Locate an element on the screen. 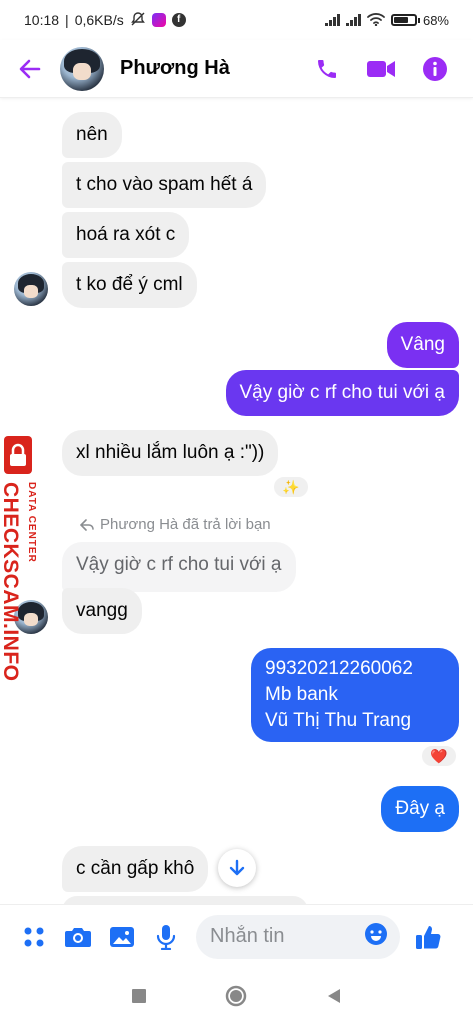 The height and width of the screenshot is (1024, 473). more-actions-button is located at coordinates (34, 937).